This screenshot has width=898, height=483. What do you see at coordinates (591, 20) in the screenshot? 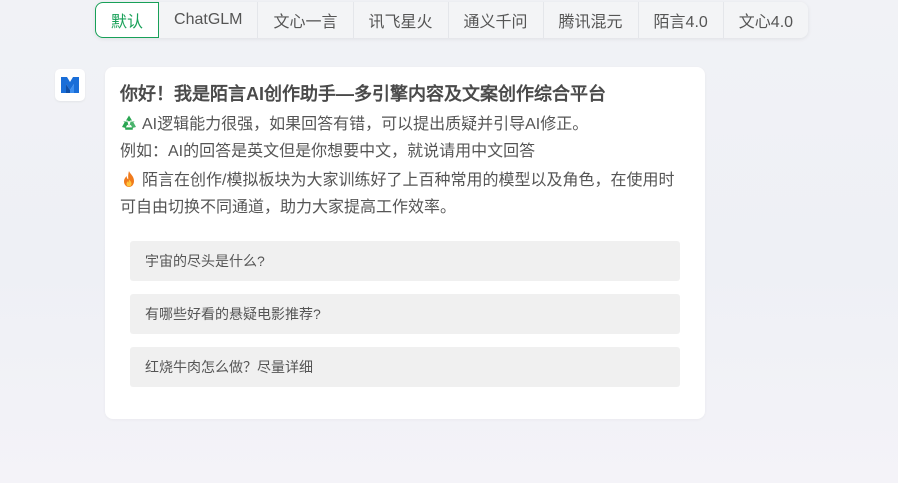
I see `tab-tencent-hunyuan: 腾讯混元` at bounding box center [591, 20].